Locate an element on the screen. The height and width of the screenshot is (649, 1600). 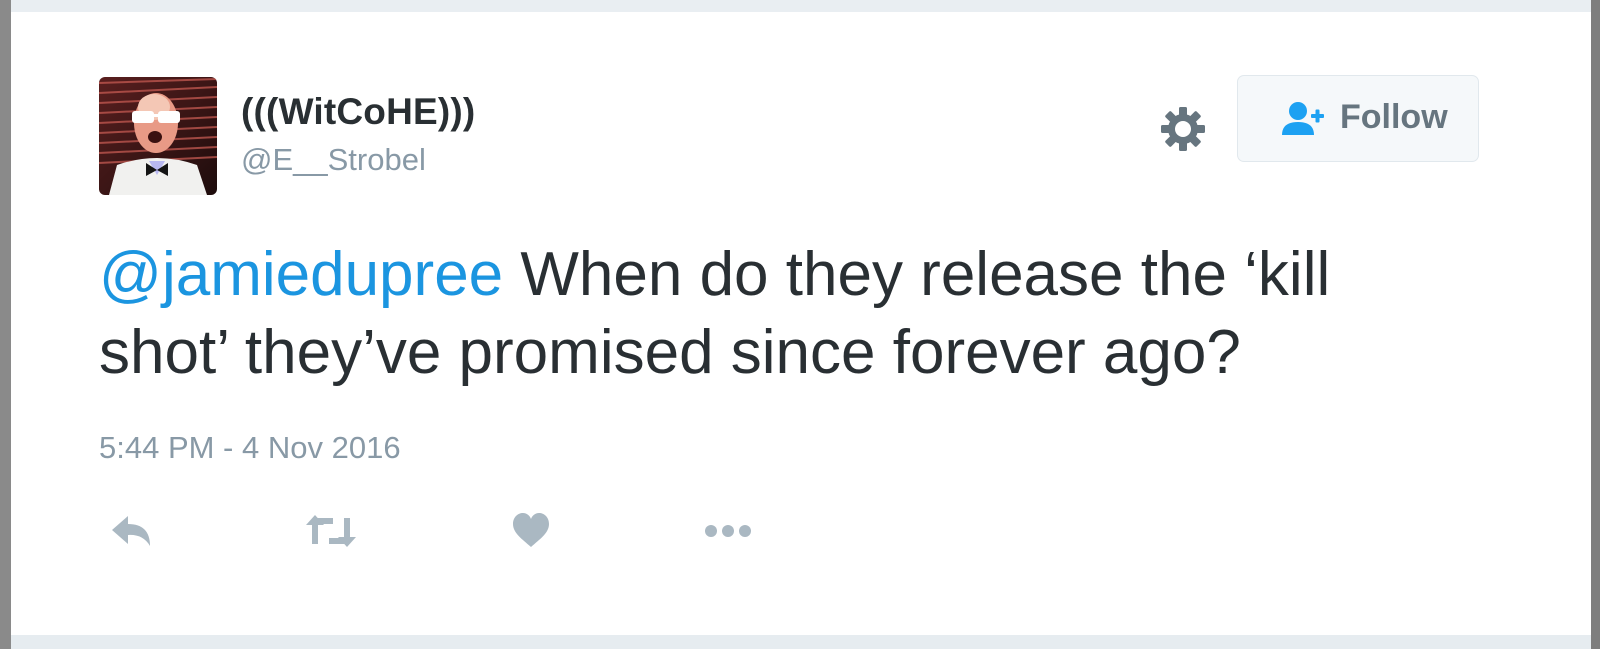
window-frame-left is located at coordinates (5, 324).